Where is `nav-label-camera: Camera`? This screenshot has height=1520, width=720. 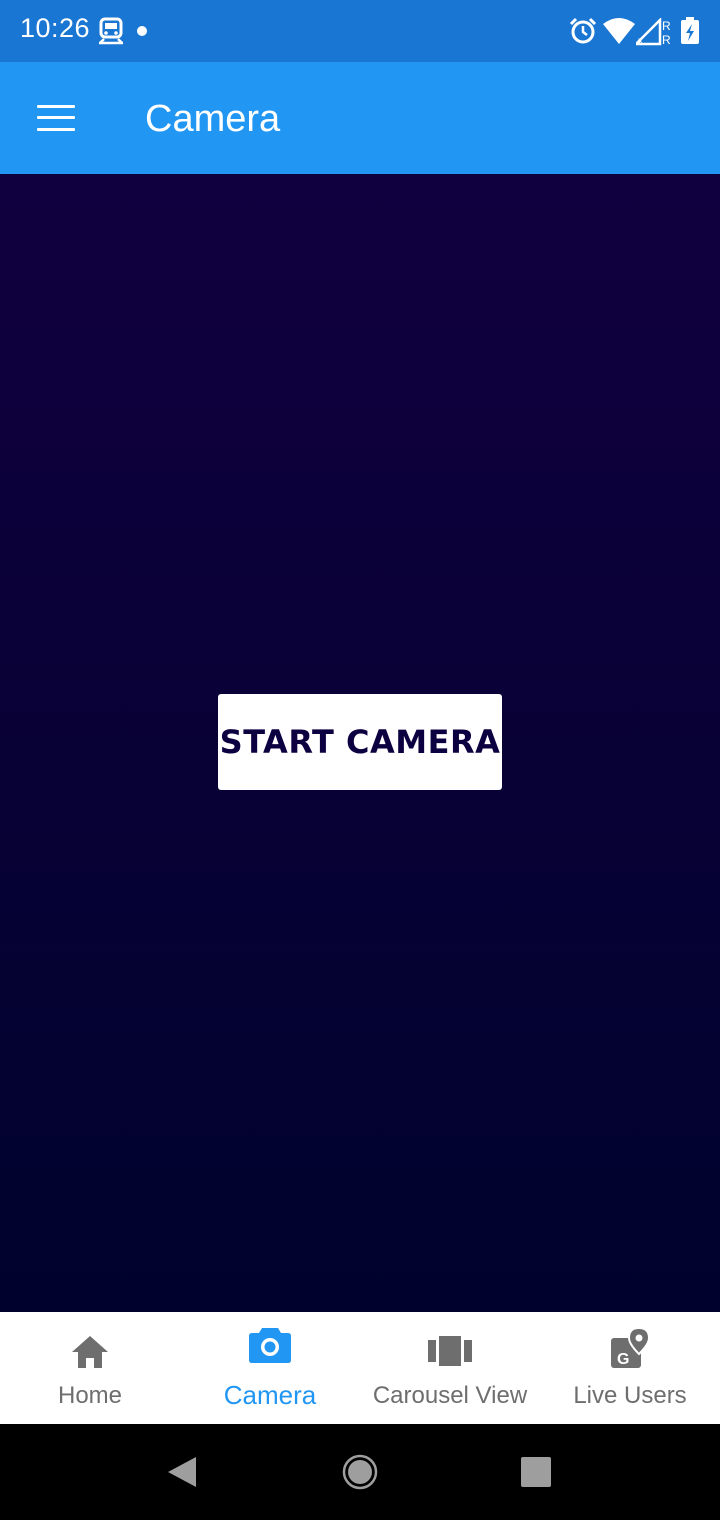
nav-label-camera: Camera is located at coordinates (270, 1395).